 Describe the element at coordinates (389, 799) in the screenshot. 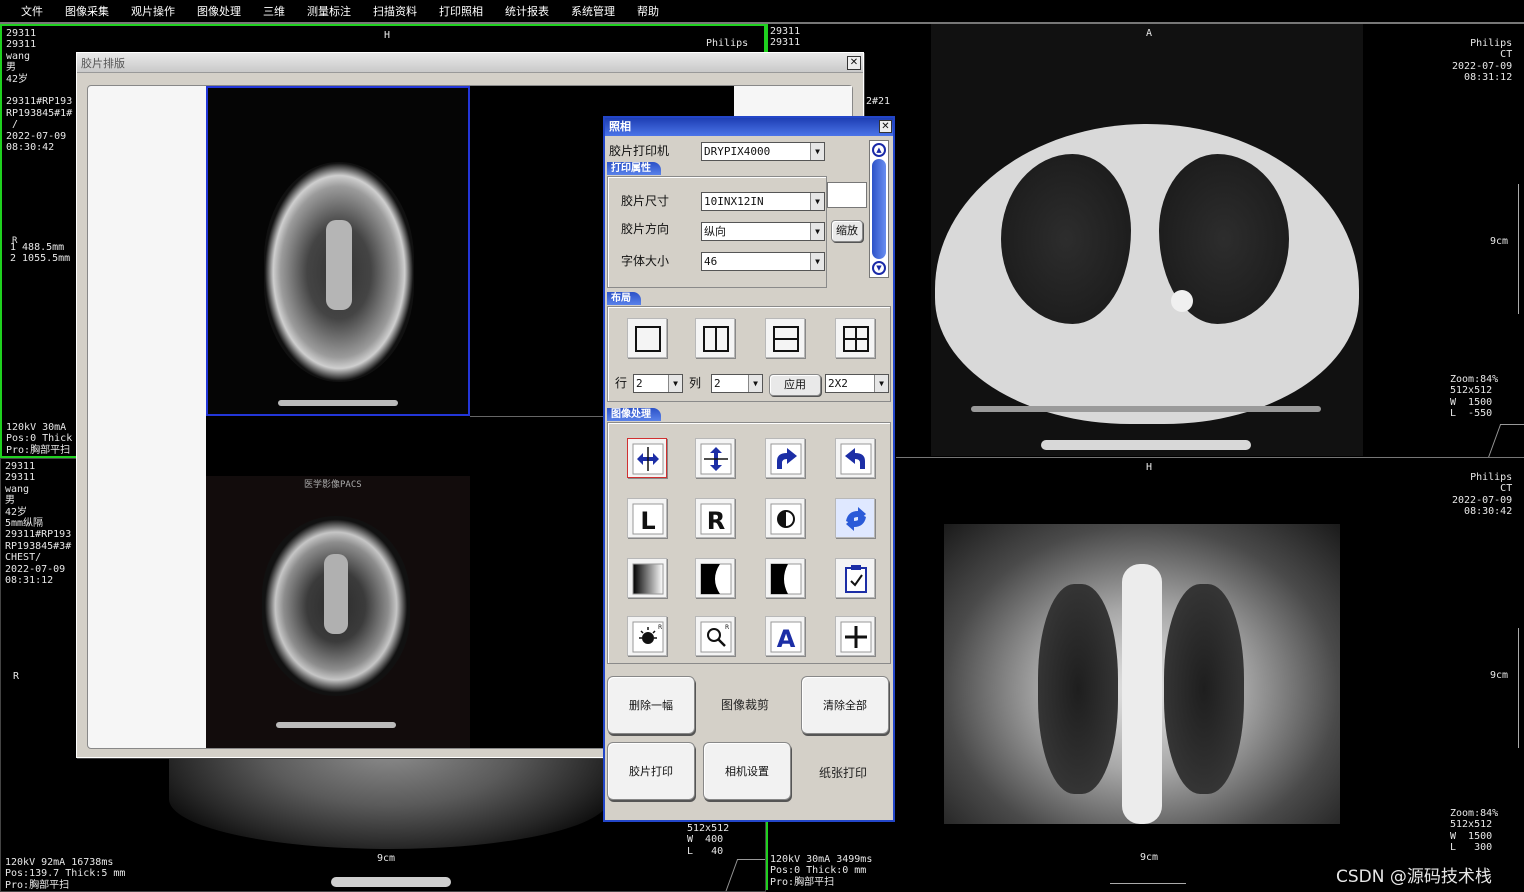

I see `ct-slice-image` at that location.